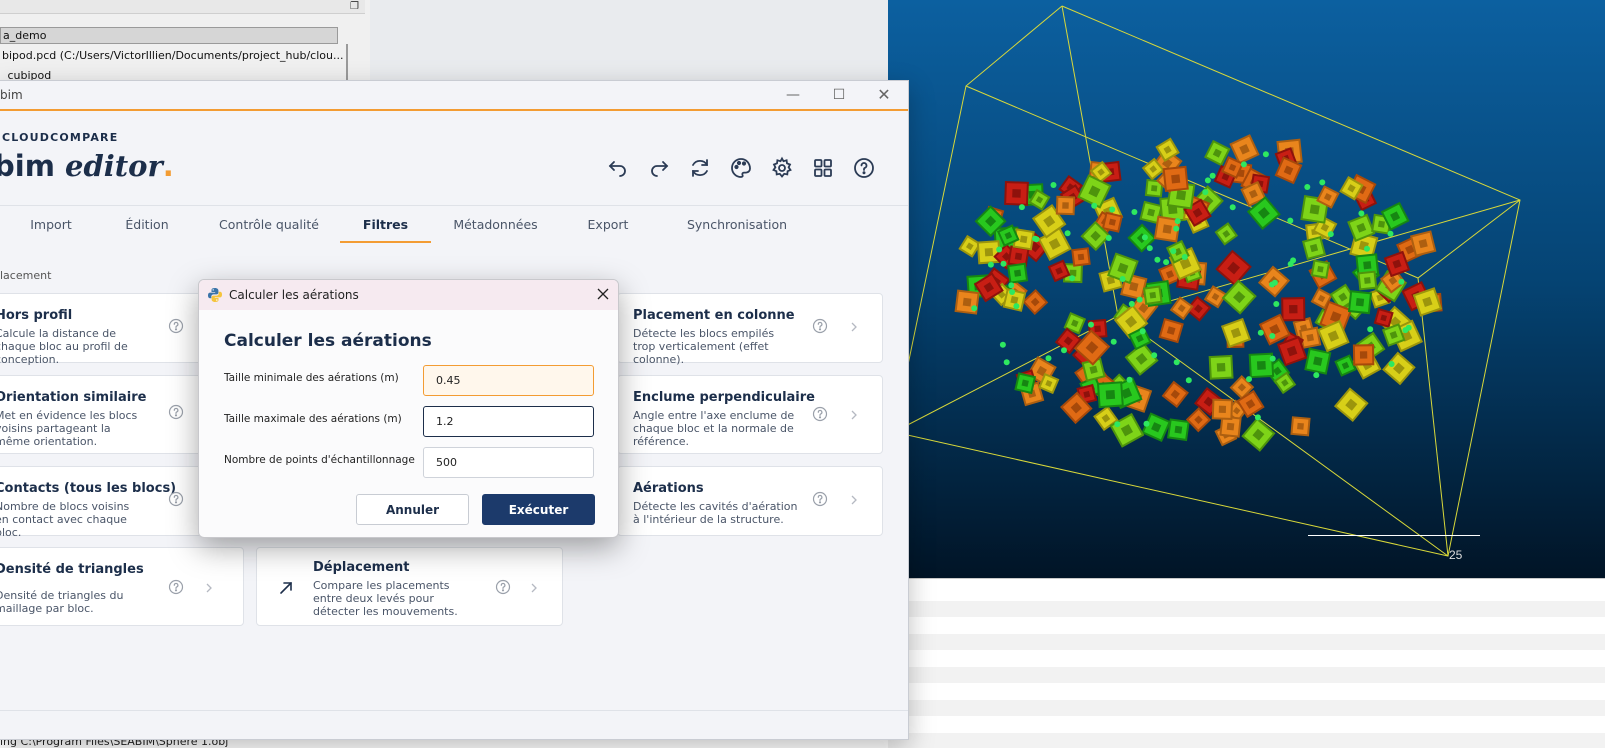 The width and height of the screenshot is (1605, 748). Describe the element at coordinates (1246, 663) in the screenshot. I see `properties-panel` at that location.